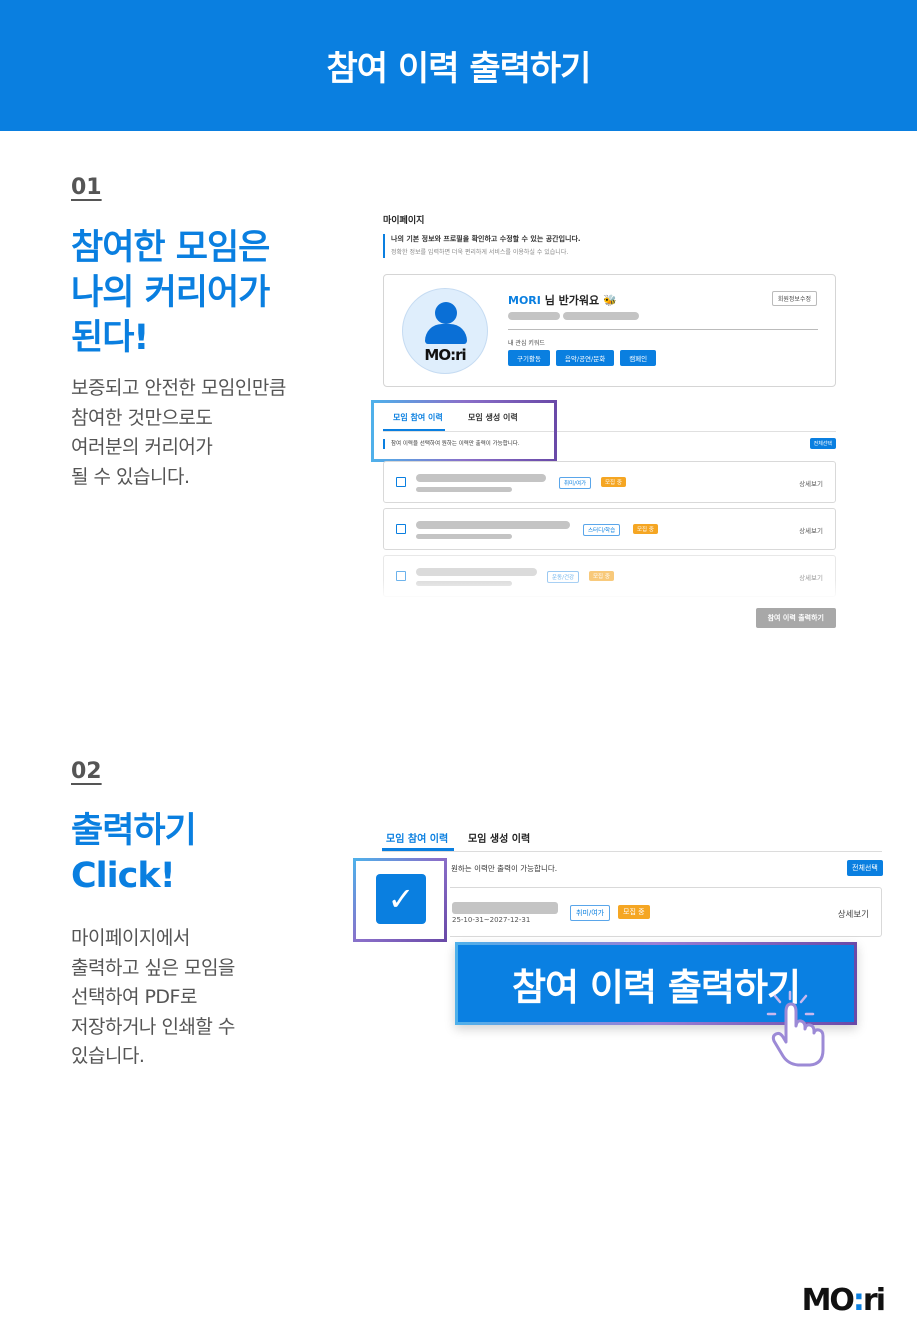  I want to click on history-row: 취미/여가 모집 중 상세보기, so click(609, 482).